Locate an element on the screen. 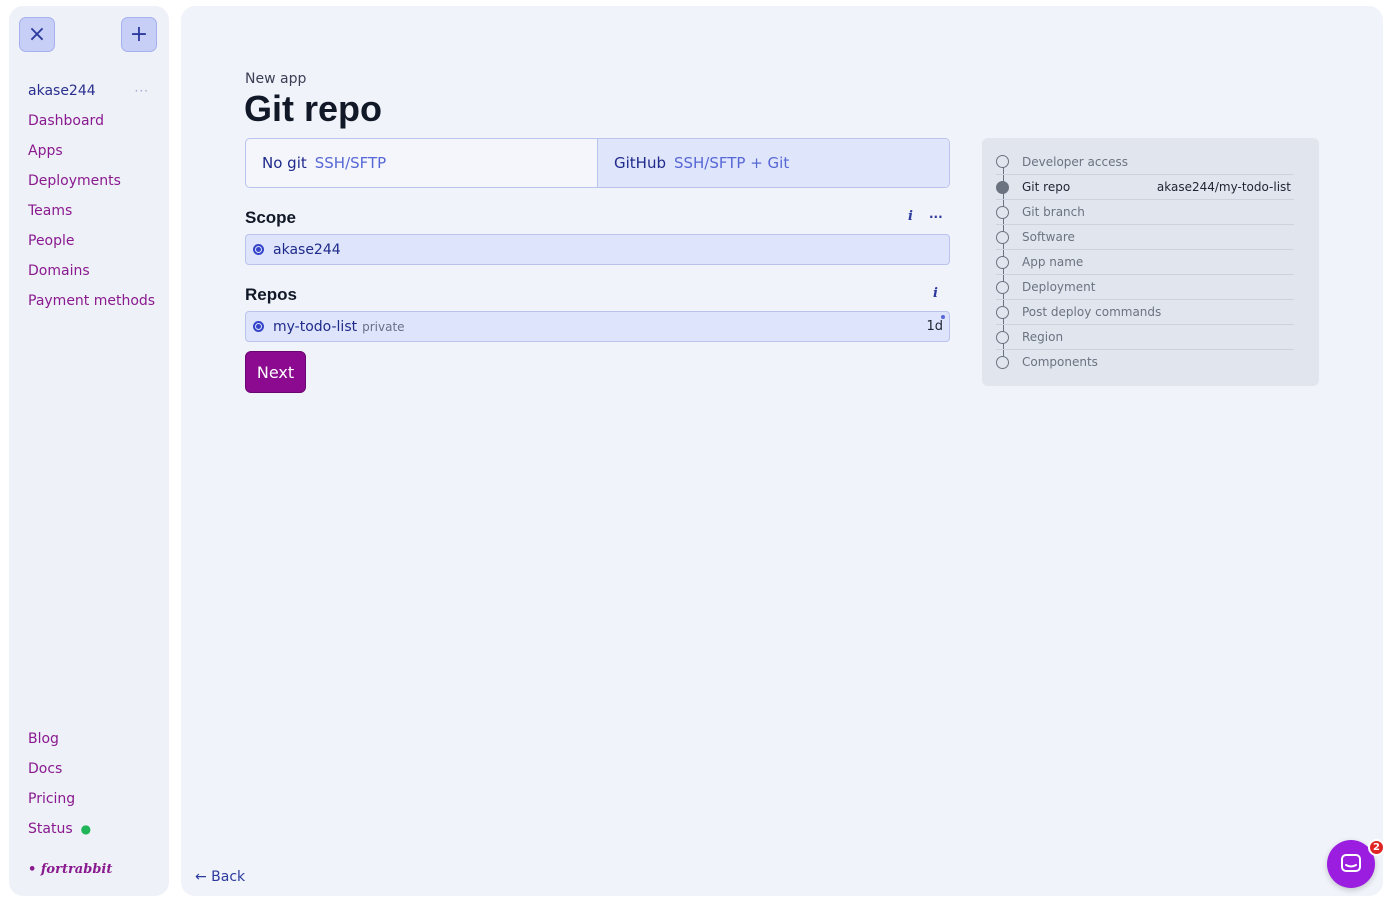 This screenshot has height=907, width=1391. sidebar-item-teams: Teams is located at coordinates (92, 211).